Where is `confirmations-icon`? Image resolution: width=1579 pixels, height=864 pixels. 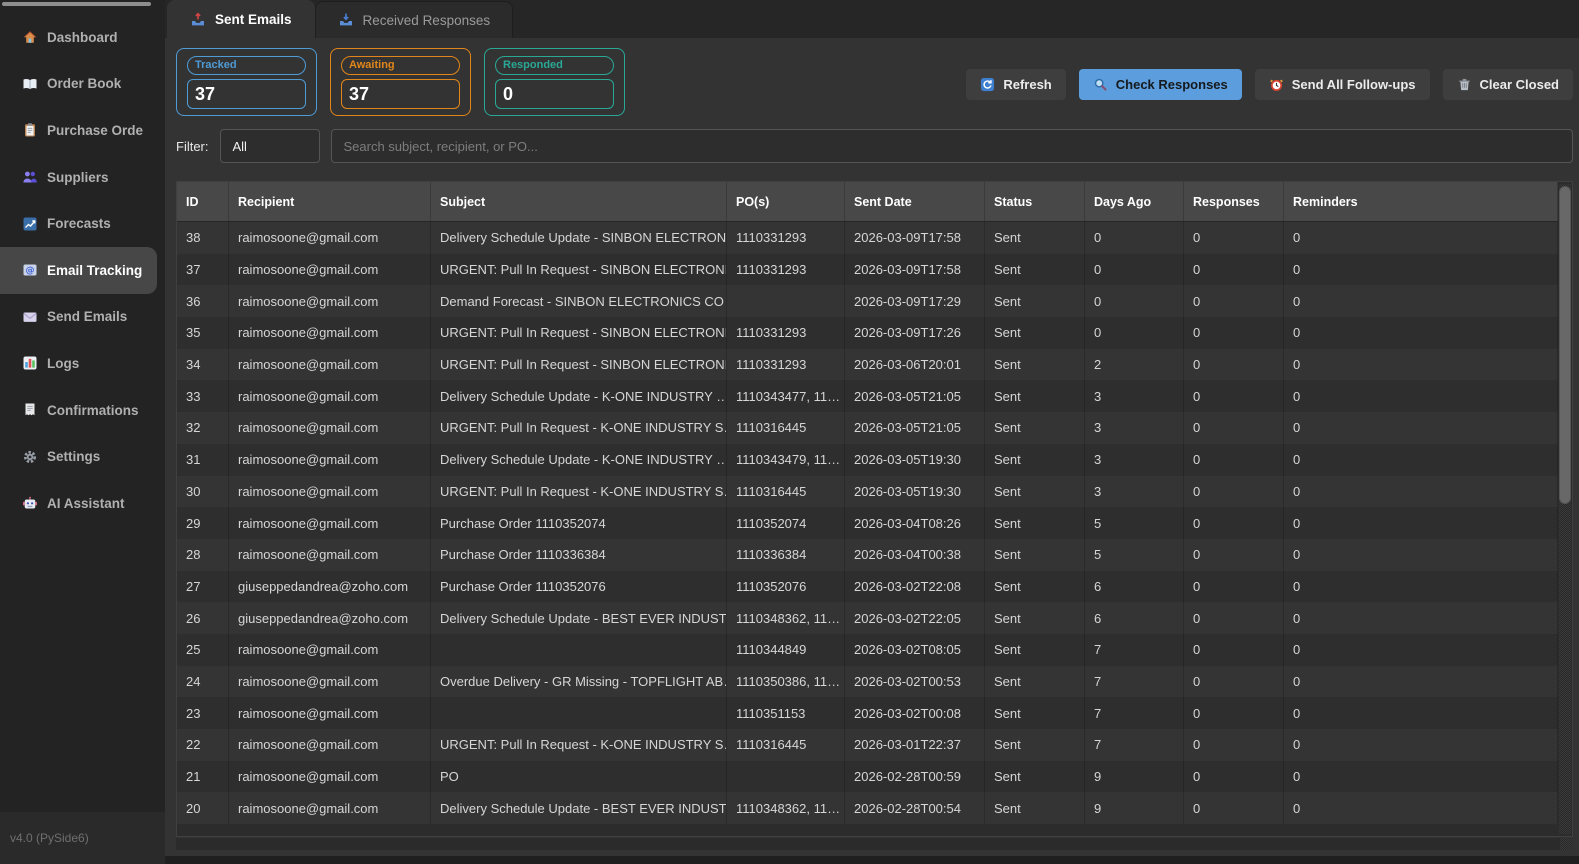
confirmations-icon is located at coordinates (30, 410).